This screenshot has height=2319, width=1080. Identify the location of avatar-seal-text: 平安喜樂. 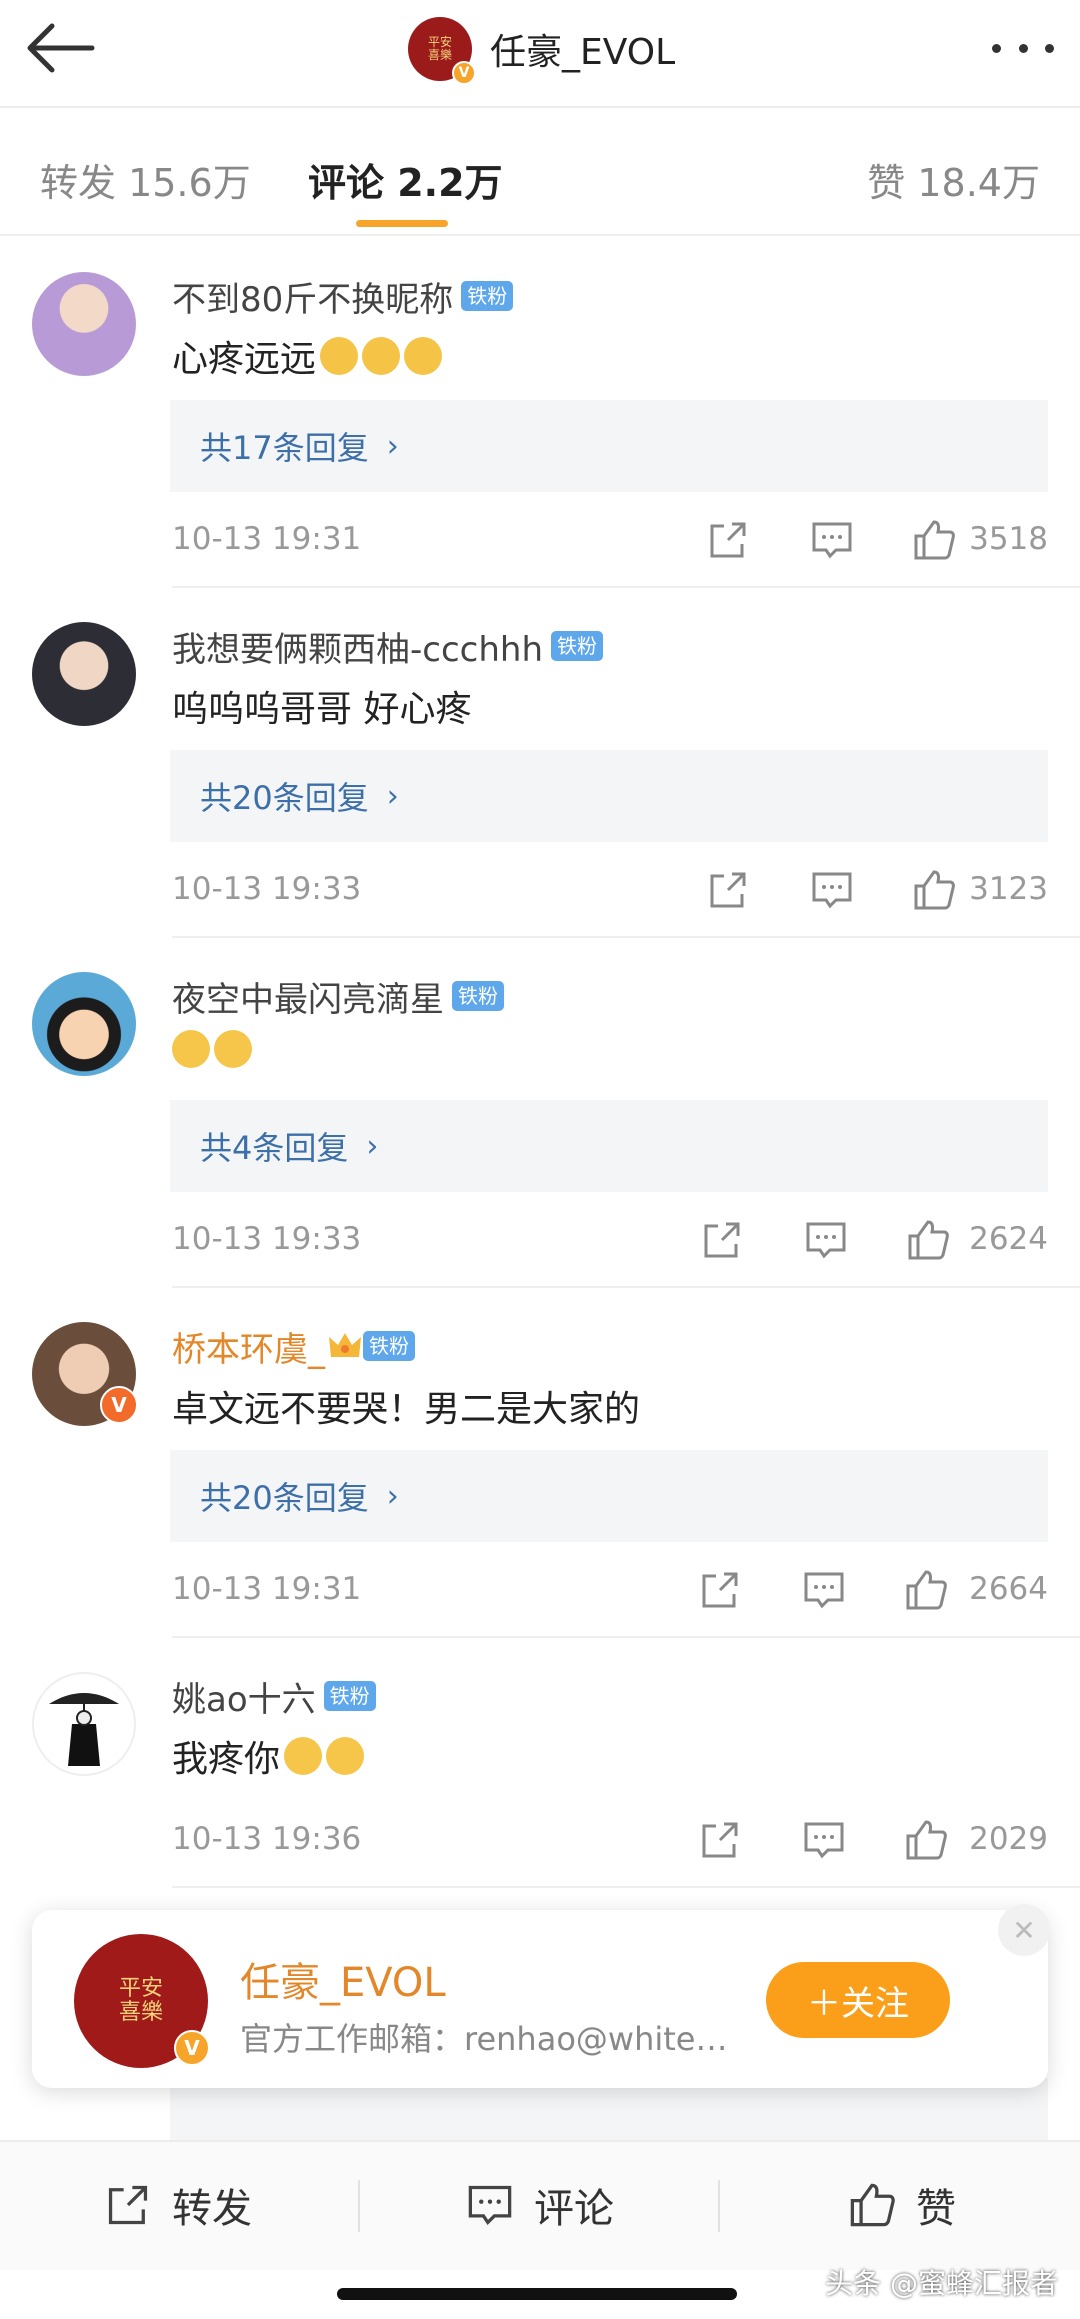
(140, 2000).